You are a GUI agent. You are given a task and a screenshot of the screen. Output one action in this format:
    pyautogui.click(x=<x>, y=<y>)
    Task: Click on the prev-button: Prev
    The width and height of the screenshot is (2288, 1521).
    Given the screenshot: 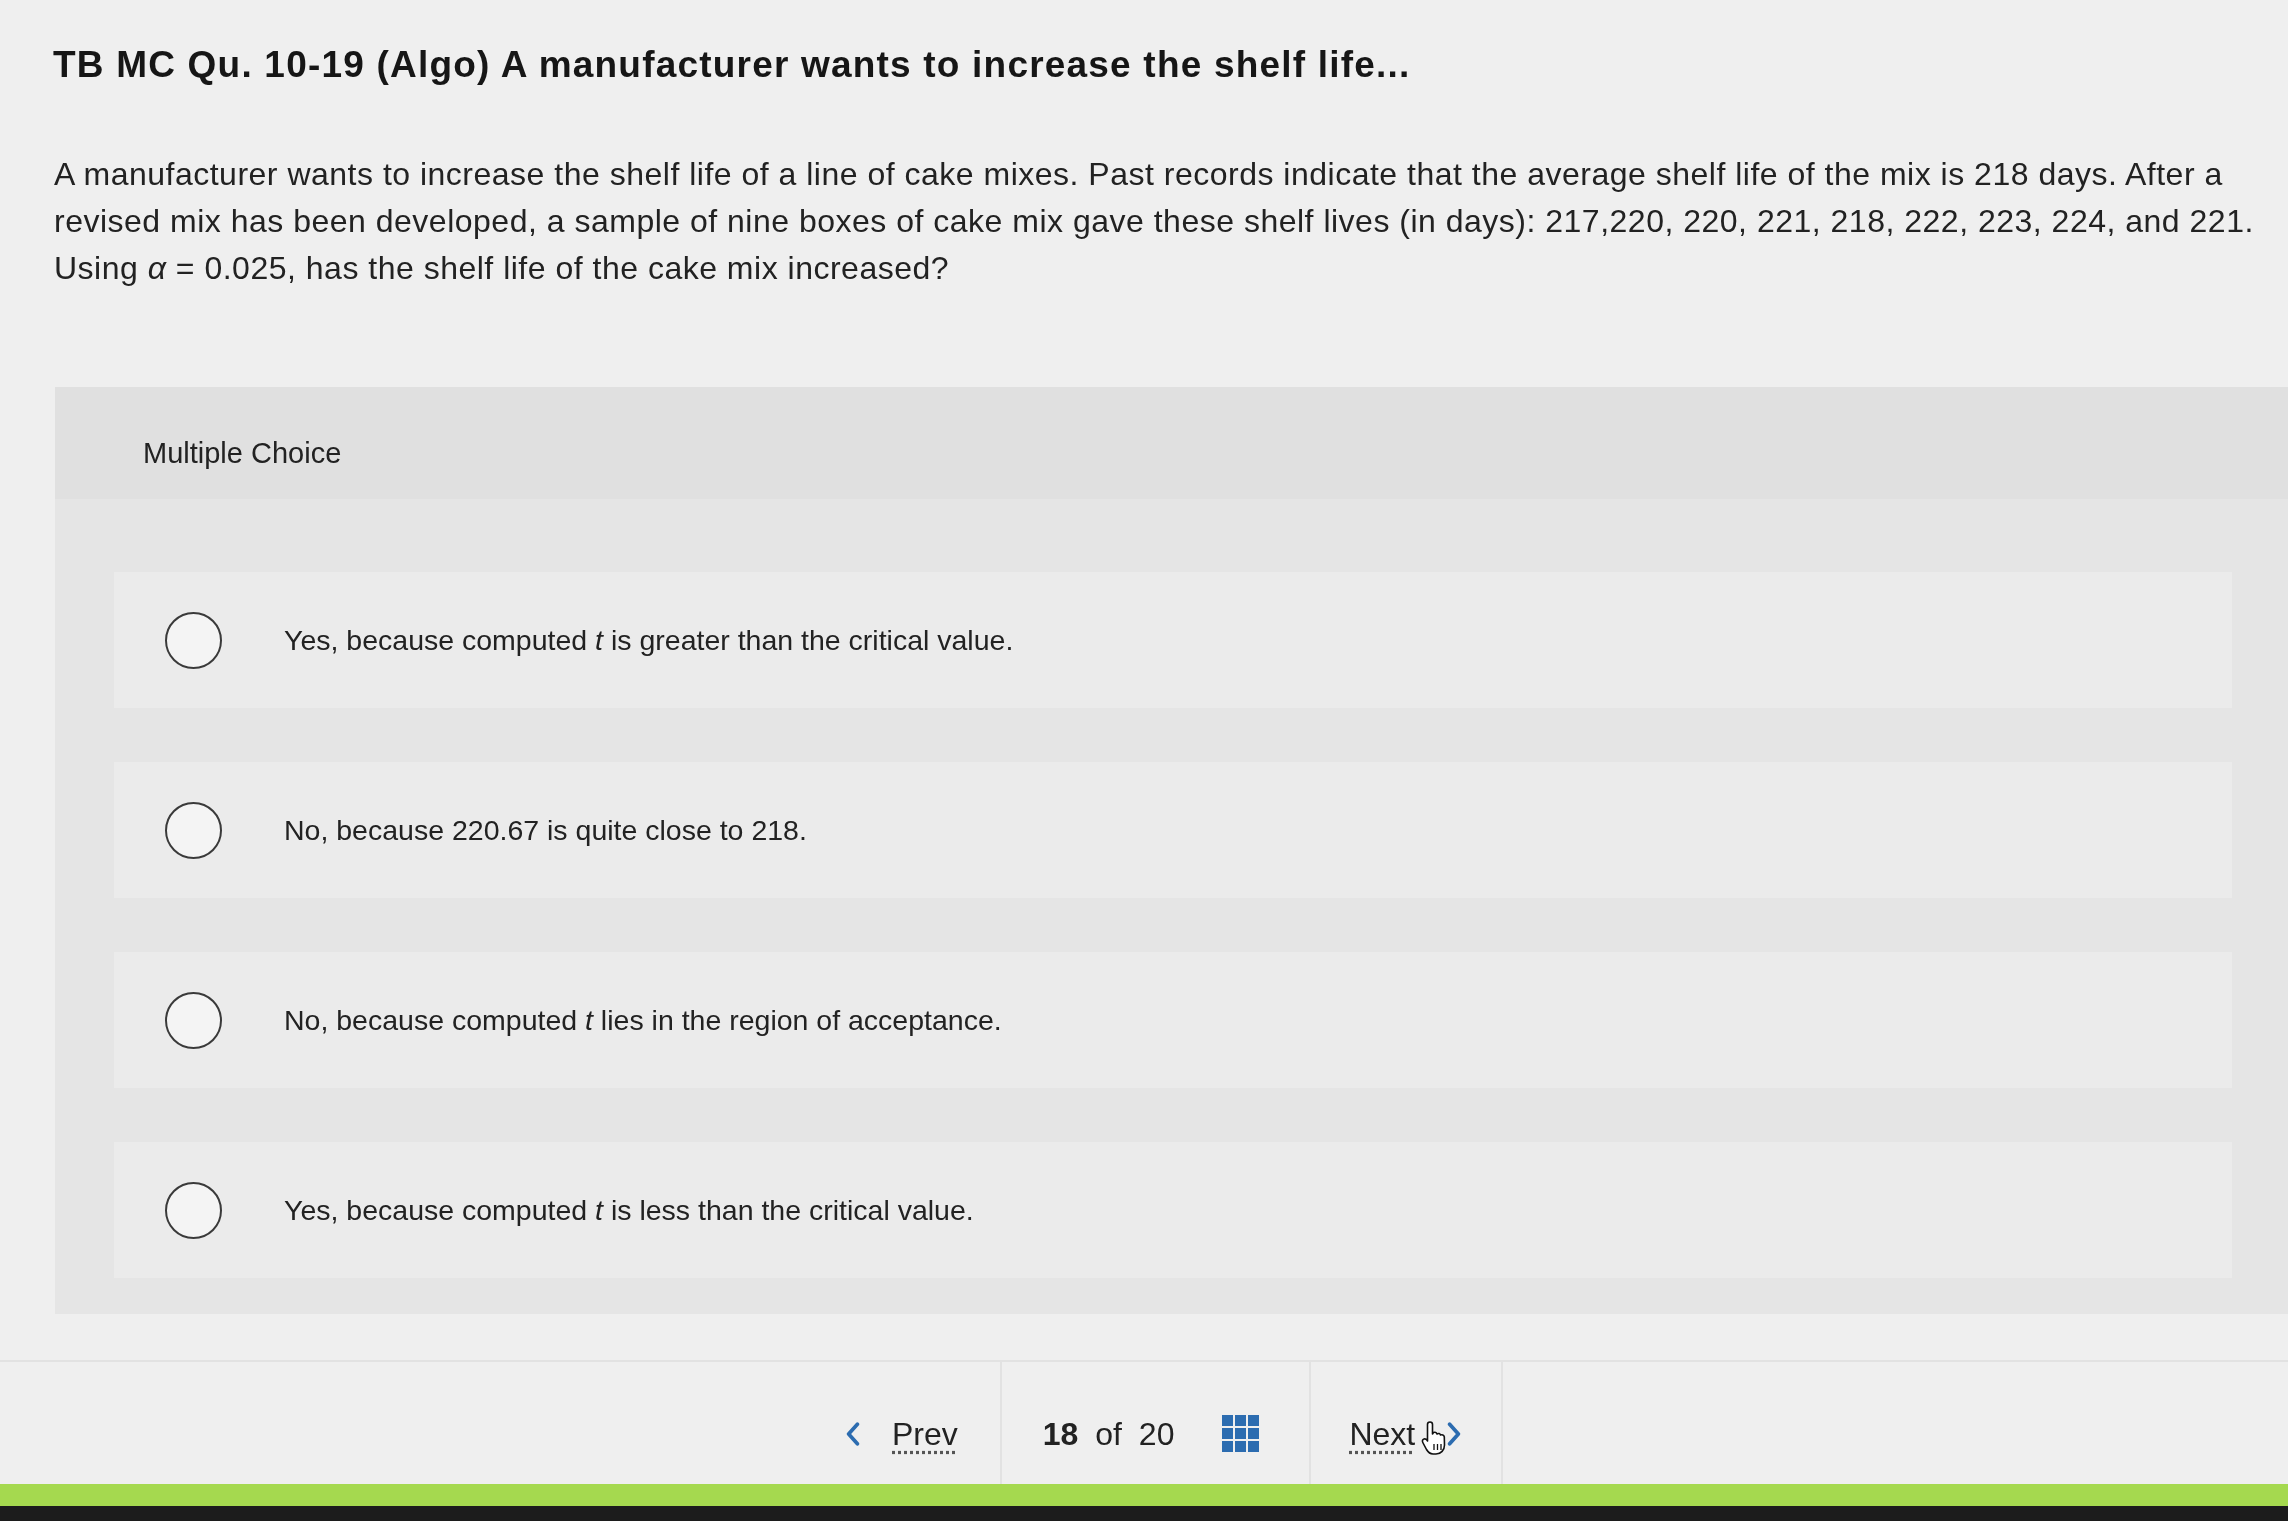 What is the action you would take?
    pyautogui.click(x=902, y=1434)
    